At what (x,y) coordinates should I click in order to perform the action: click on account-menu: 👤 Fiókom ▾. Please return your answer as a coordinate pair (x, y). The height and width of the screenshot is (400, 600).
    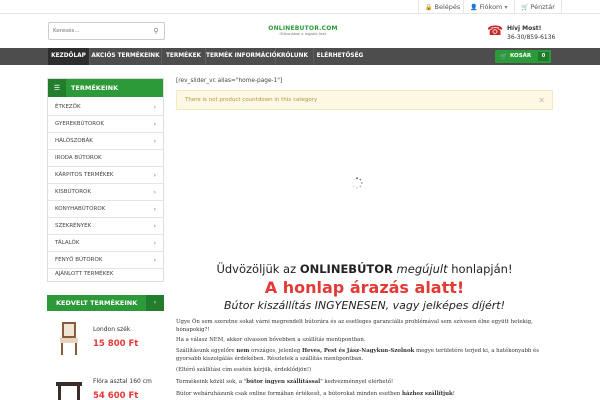
    Looking at the image, I should click on (489, 7).